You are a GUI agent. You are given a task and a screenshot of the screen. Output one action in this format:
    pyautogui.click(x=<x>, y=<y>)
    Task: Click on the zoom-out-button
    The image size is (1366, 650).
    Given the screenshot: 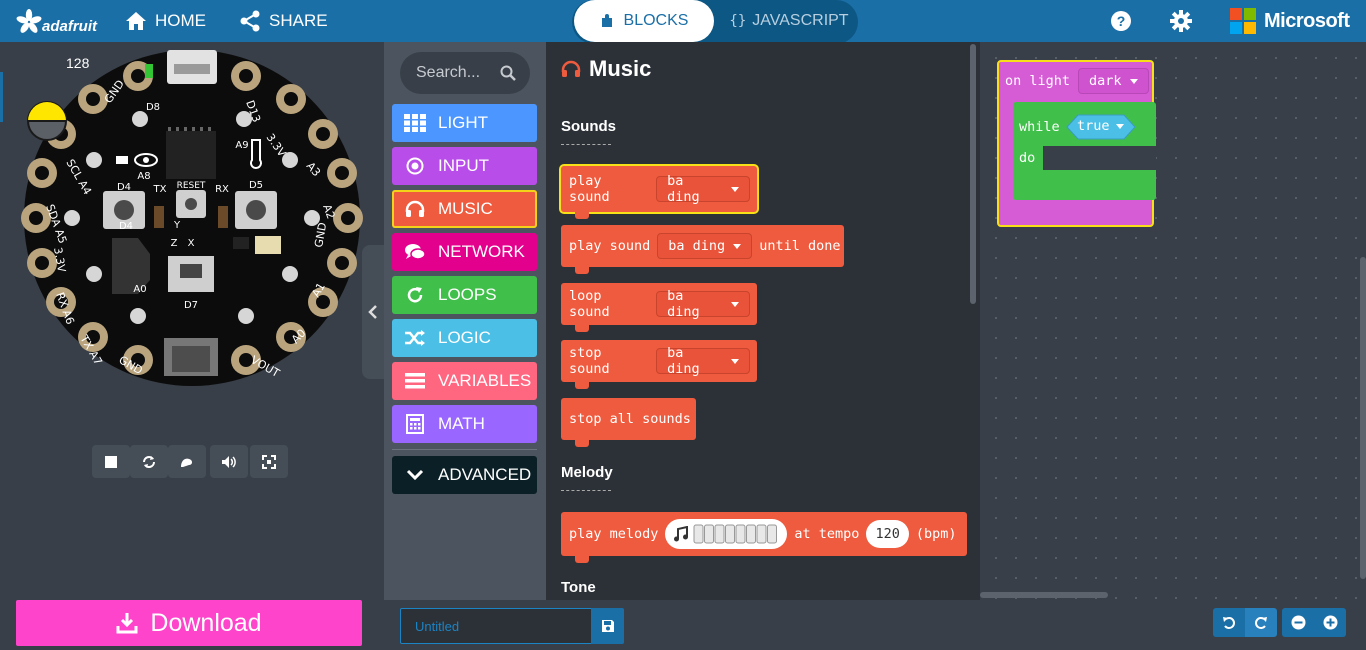 What is the action you would take?
    pyautogui.click(x=1298, y=622)
    